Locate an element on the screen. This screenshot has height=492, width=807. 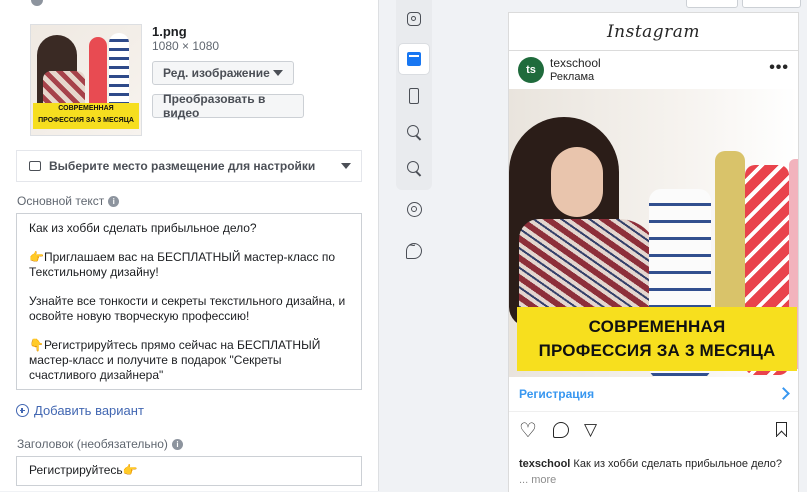
search-results-icon is located at coordinates (414, 168).